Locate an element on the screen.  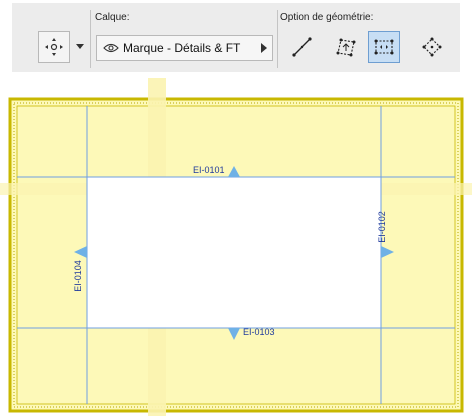
eye-icon is located at coordinates (111, 48).